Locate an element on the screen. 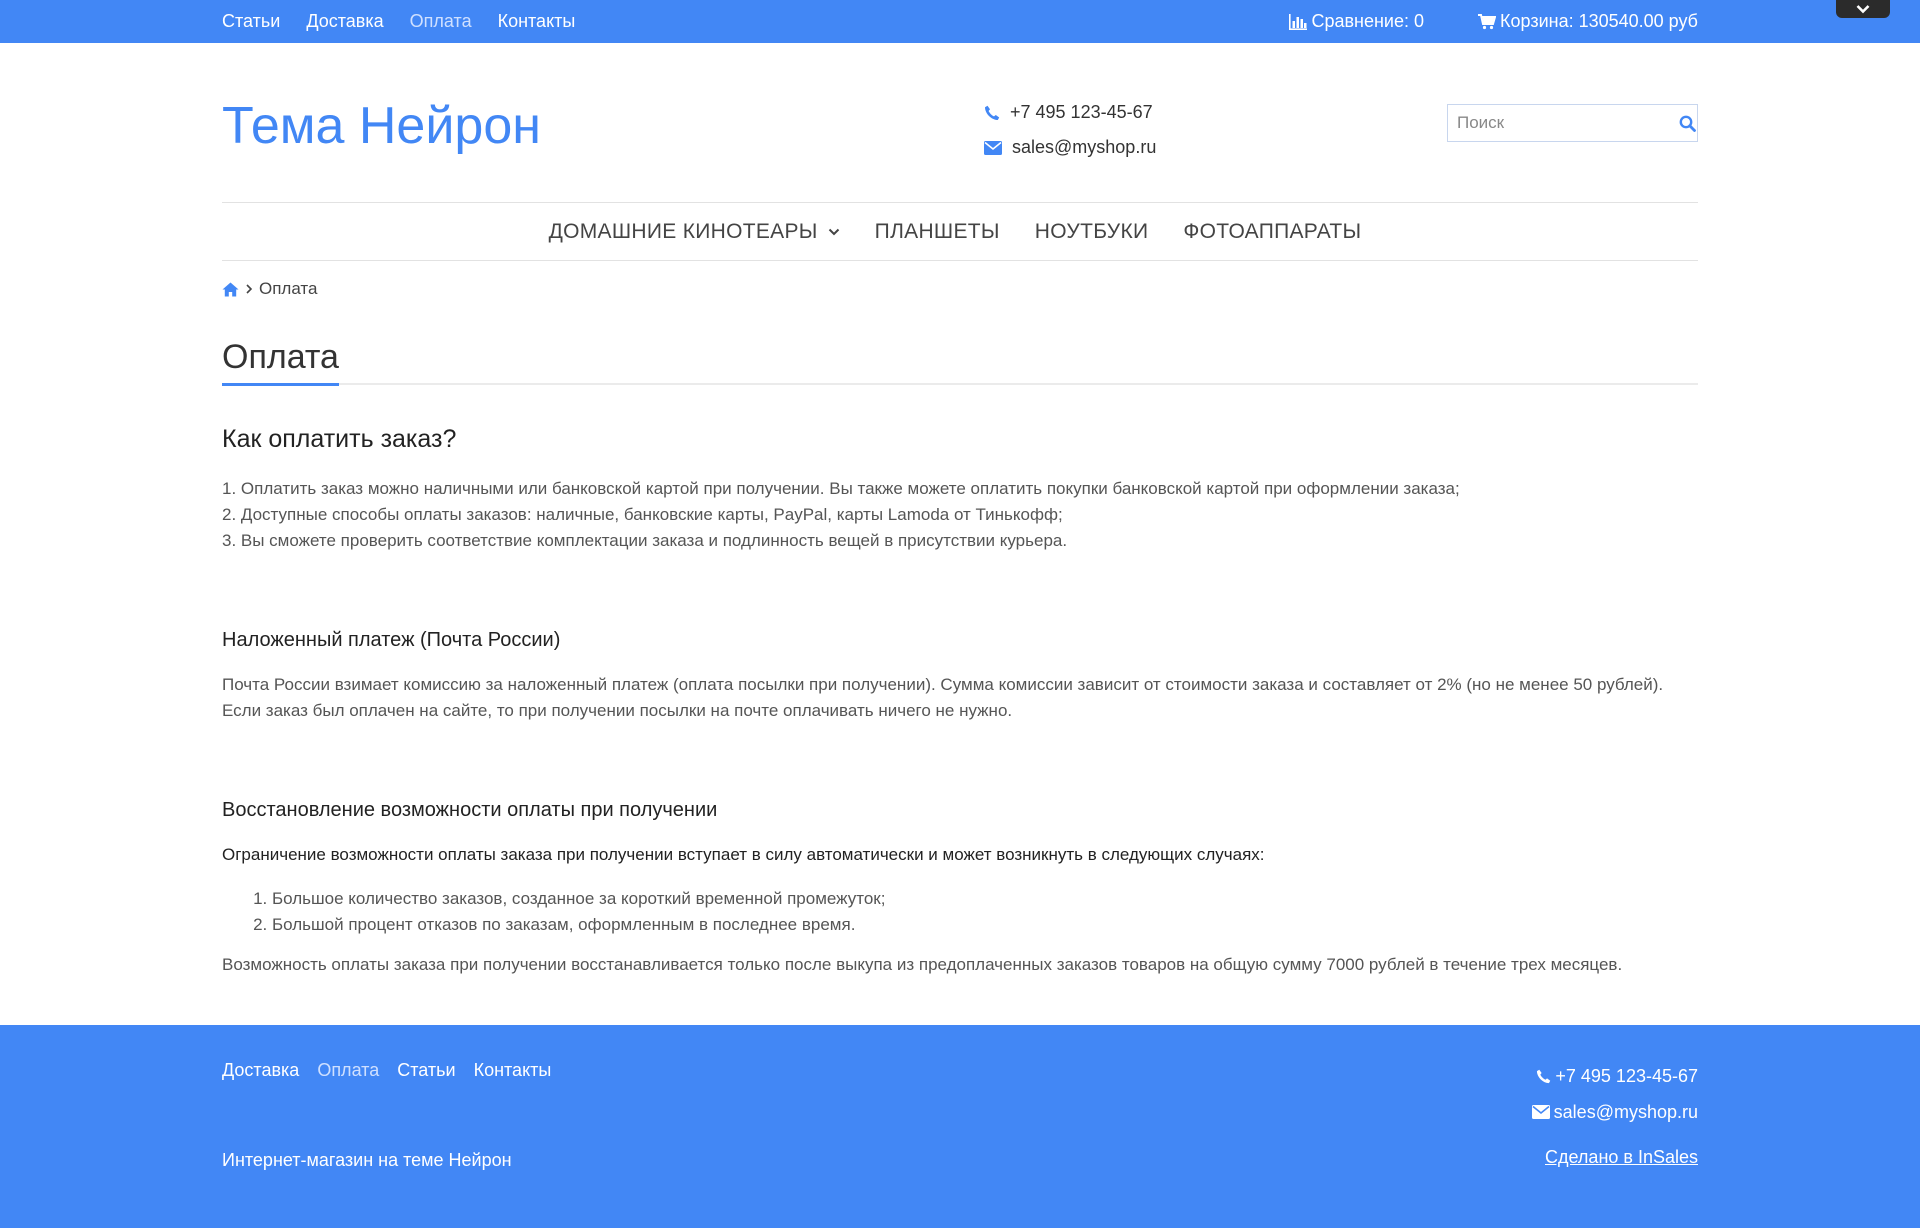  footer-contacts: +7 495 123-45-67 sales@myshop.ru is located at coordinates (1614, 1094).